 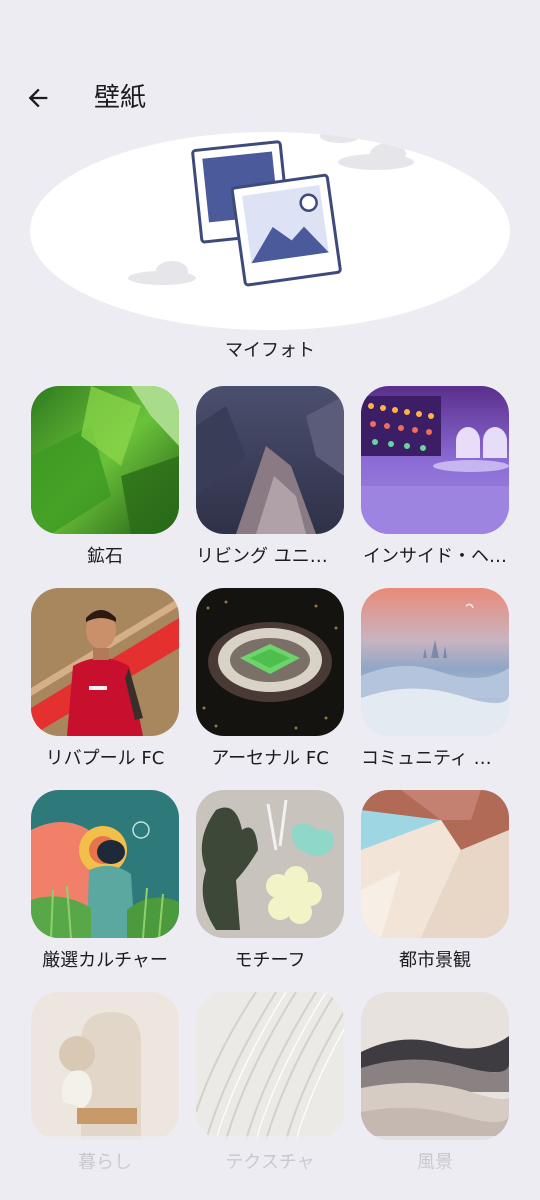 I want to click on my-photos-card, so click(x=270, y=231).